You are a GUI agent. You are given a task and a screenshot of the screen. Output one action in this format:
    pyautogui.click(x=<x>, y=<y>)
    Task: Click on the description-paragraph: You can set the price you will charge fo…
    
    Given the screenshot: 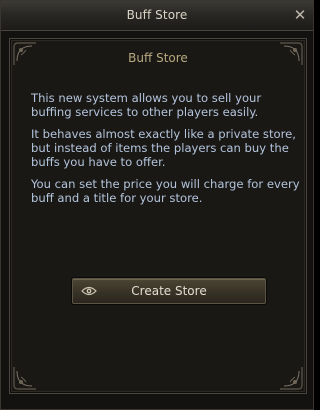 What is the action you would take?
    pyautogui.click(x=165, y=191)
    